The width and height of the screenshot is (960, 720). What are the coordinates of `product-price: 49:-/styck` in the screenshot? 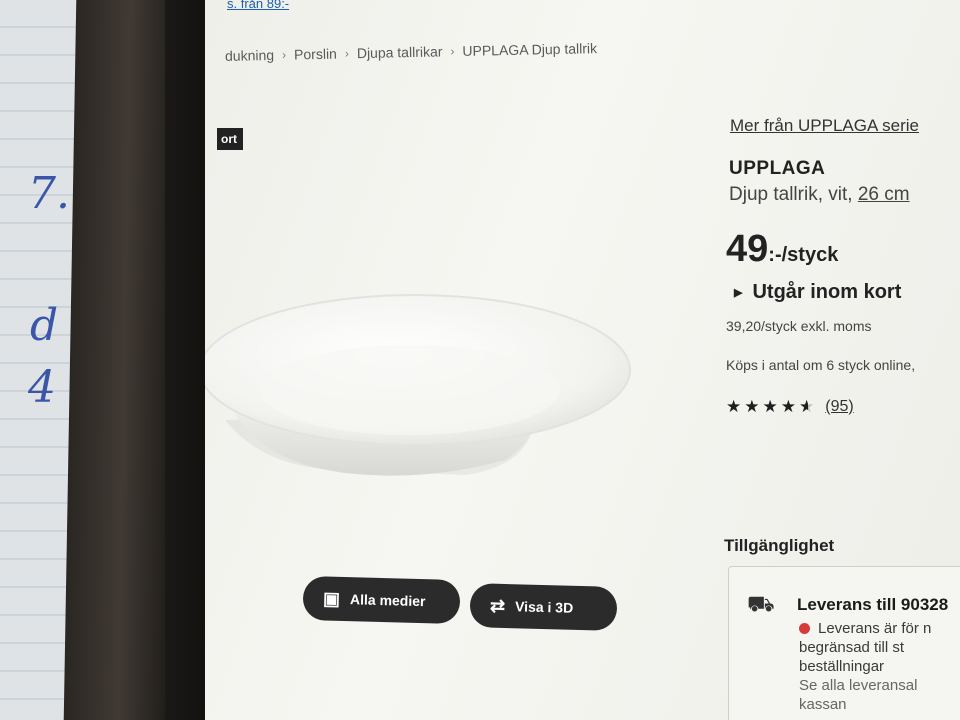 It's located at (782, 249).